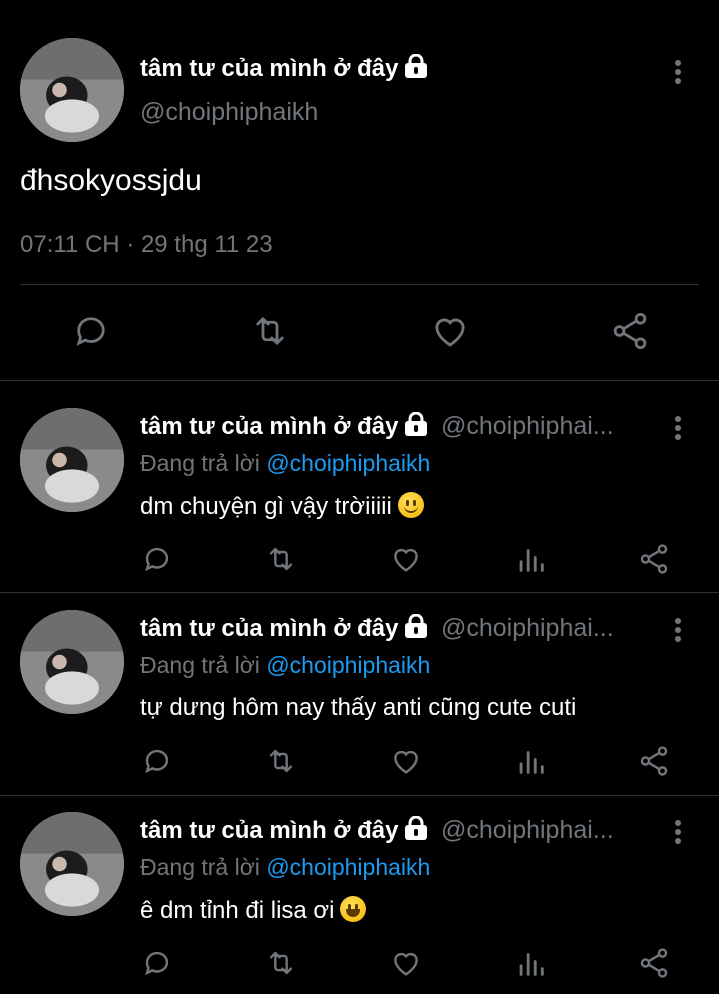  I want to click on grin-emoji-icon, so click(353, 909).